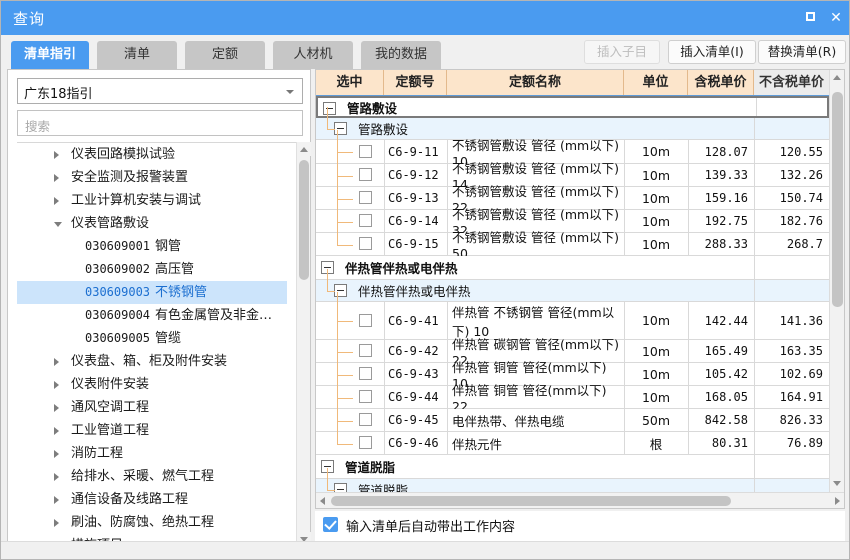  I want to click on column-header-unit: 单位, so click(656, 82).